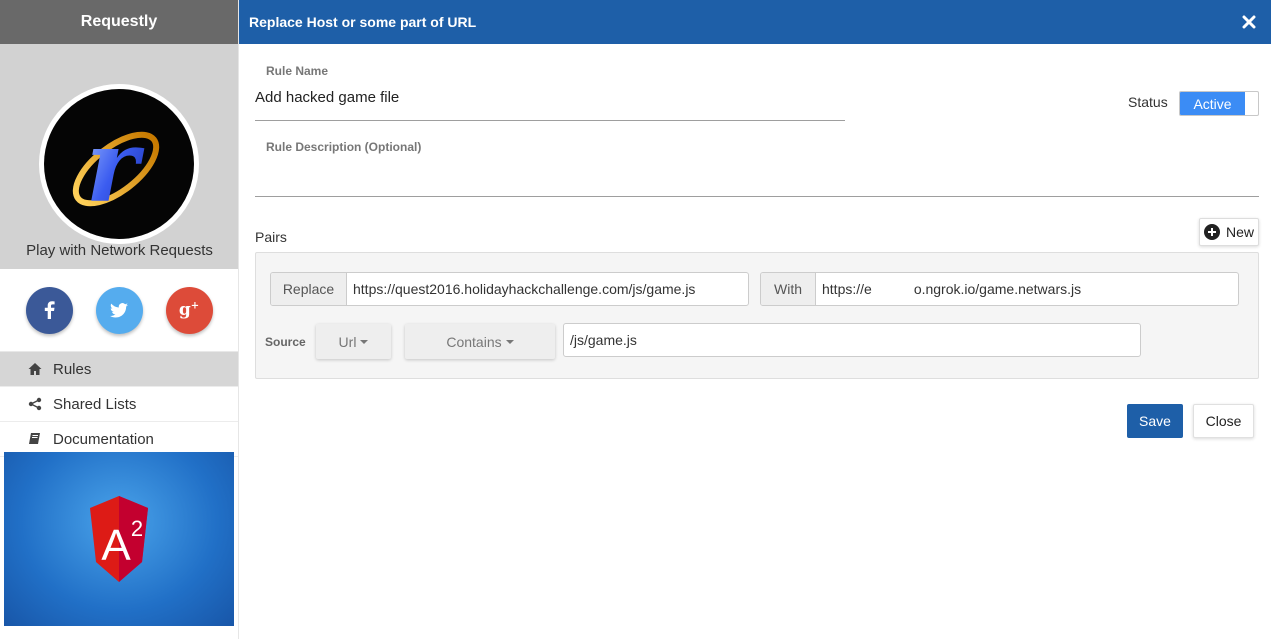 The image size is (1271, 639). I want to click on facebook-icon, so click(49, 310).